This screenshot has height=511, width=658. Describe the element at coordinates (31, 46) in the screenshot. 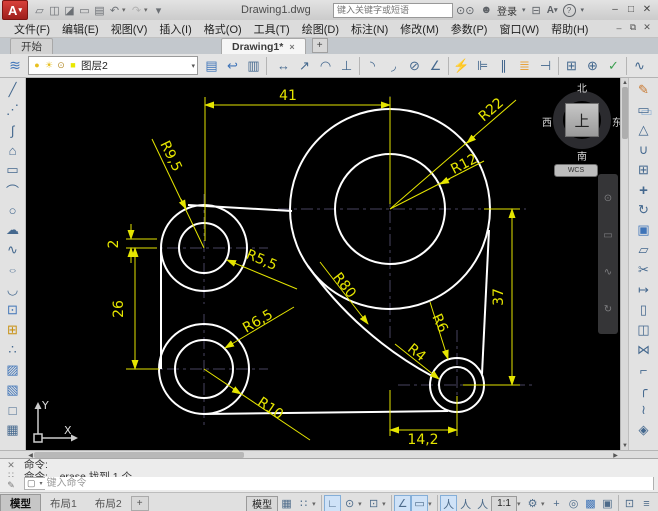

I see `tab-start: 开始` at that location.